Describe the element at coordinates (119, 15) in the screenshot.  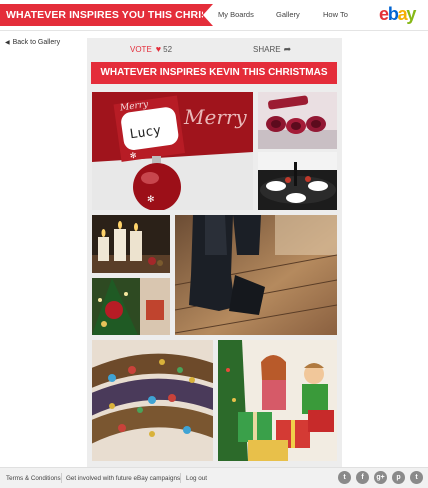
I see `campaign-banner: WHATEVER INSPIRES YOU THIS CHRISTMAS` at that location.